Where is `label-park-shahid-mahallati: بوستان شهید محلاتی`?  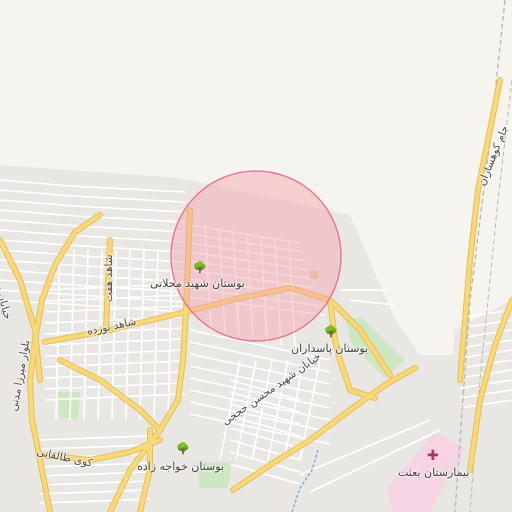 label-park-shahid-mahallati: بوستان شهید محلاتی is located at coordinates (197, 283).